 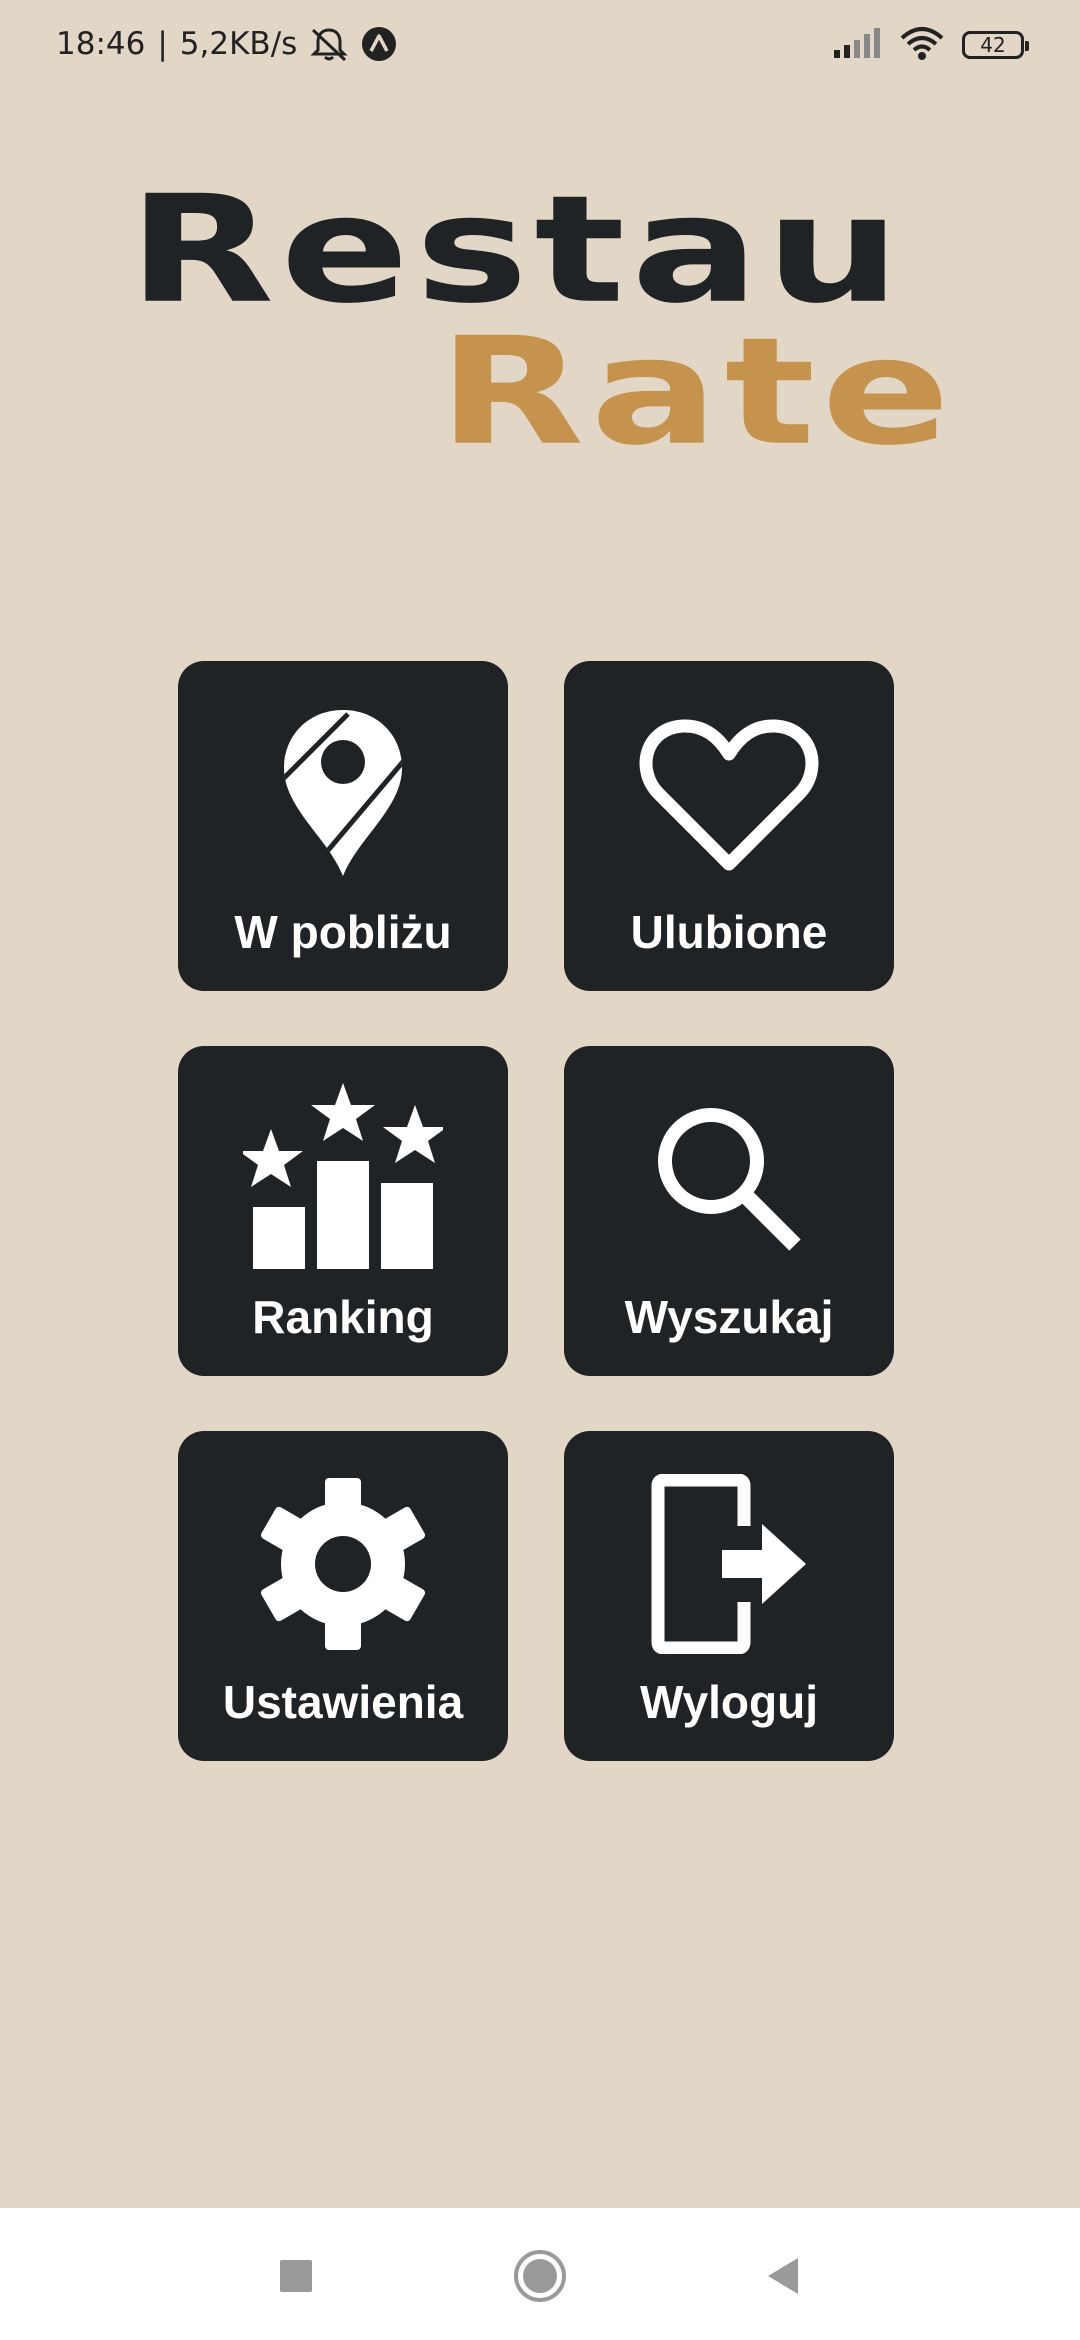 I want to click on nearby-label: W pobliżu, so click(x=343, y=932).